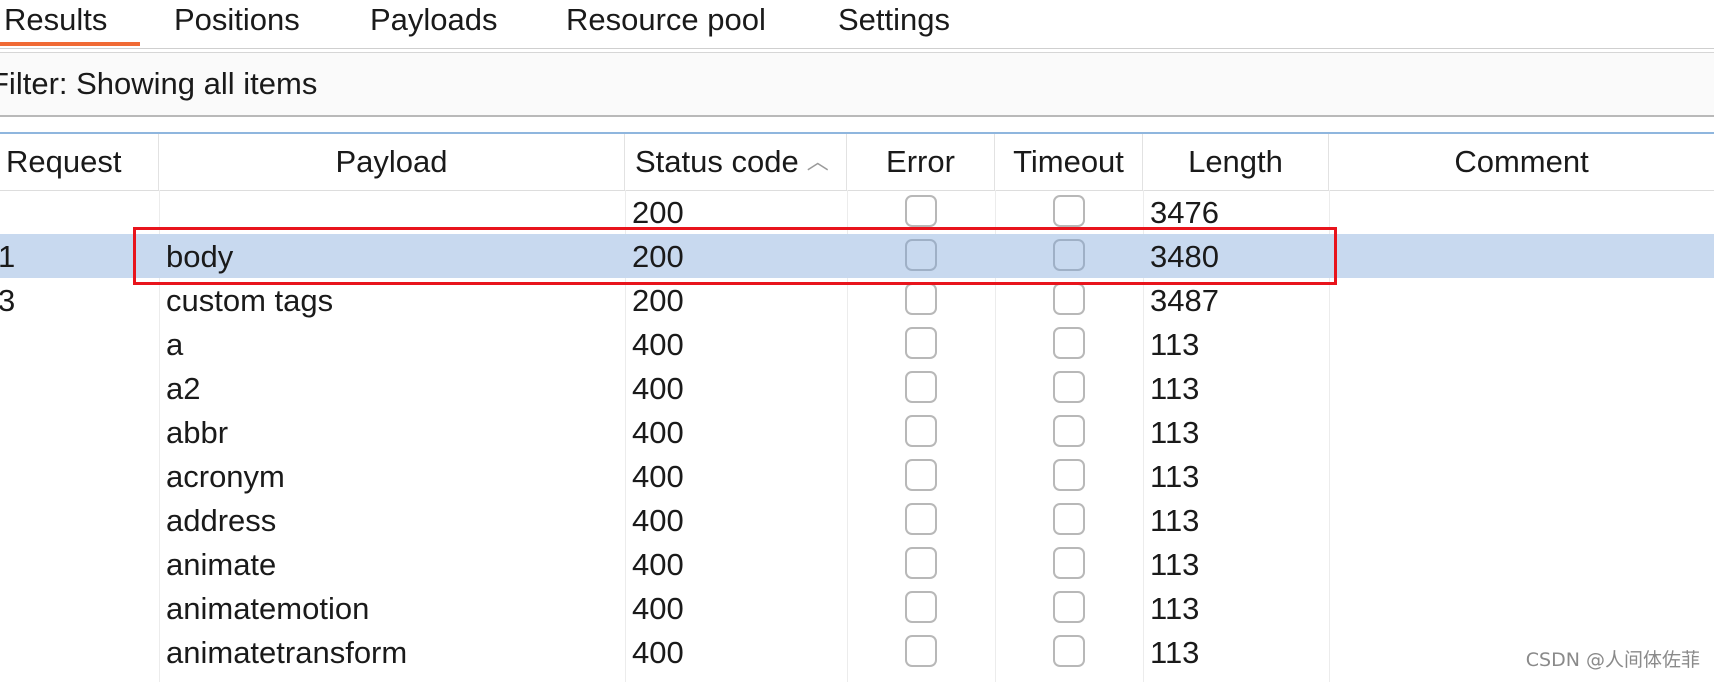  I want to click on cell-payload: a2, so click(183, 388).